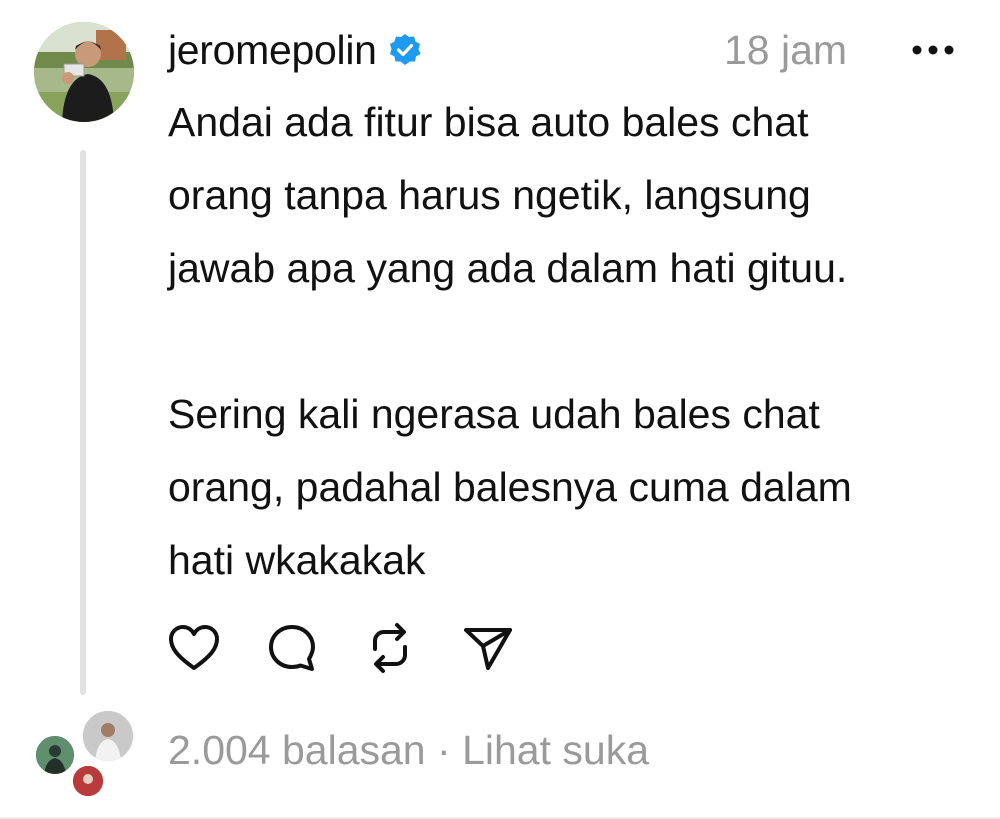  I want to click on post-stats: 2.004 balasan · Lihat suka, so click(408, 750).